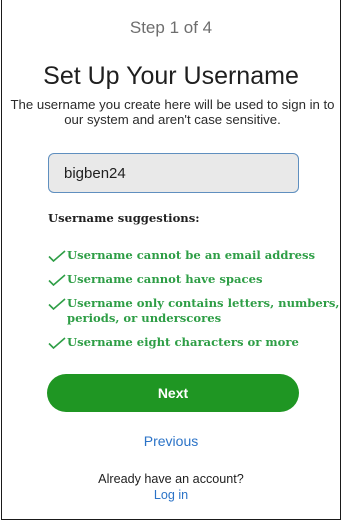 This screenshot has width=343, height=521. Describe the element at coordinates (173, 393) in the screenshot. I see `next-button: Next` at that location.